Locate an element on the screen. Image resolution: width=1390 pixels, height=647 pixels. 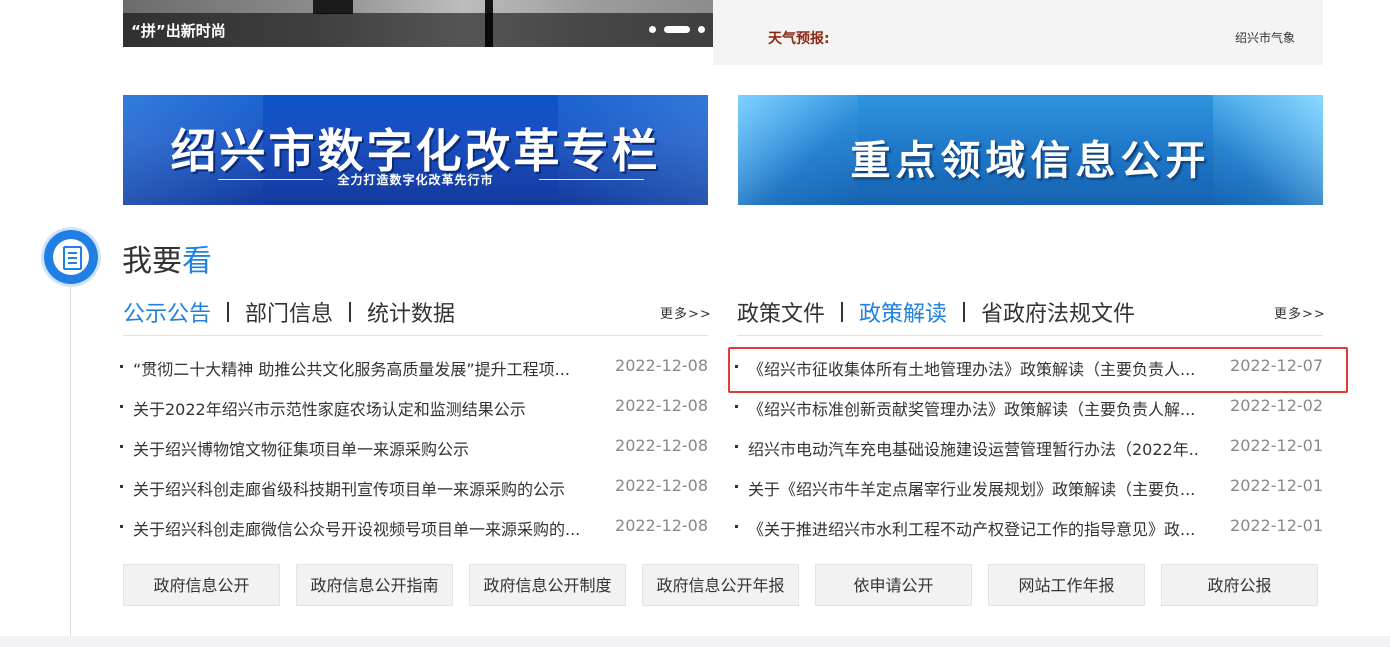
list-item: 关于绍兴科创走廊省级科技期刊宣传项目单一来源采购的公示 2022-12-08 is located at coordinates (414, 488).